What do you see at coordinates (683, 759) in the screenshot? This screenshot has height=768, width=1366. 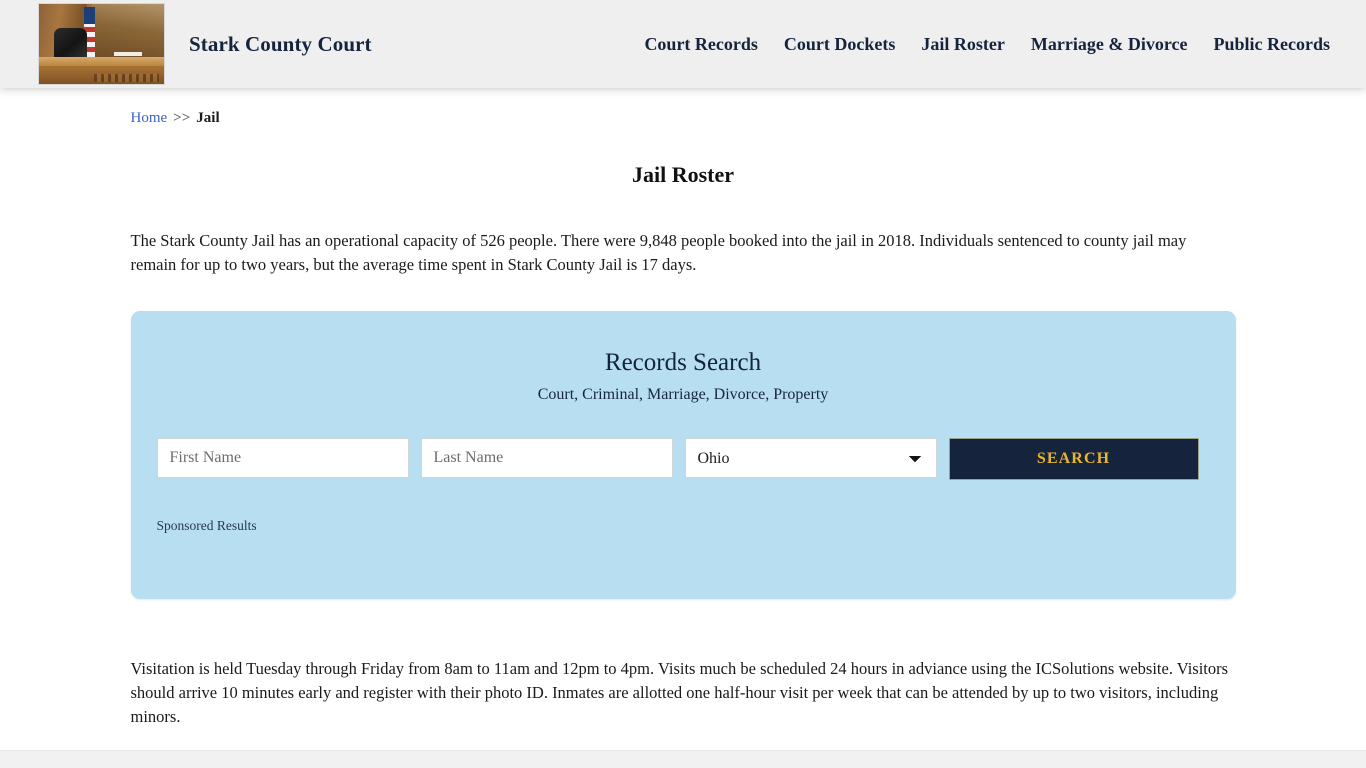 I see `site-footer` at bounding box center [683, 759].